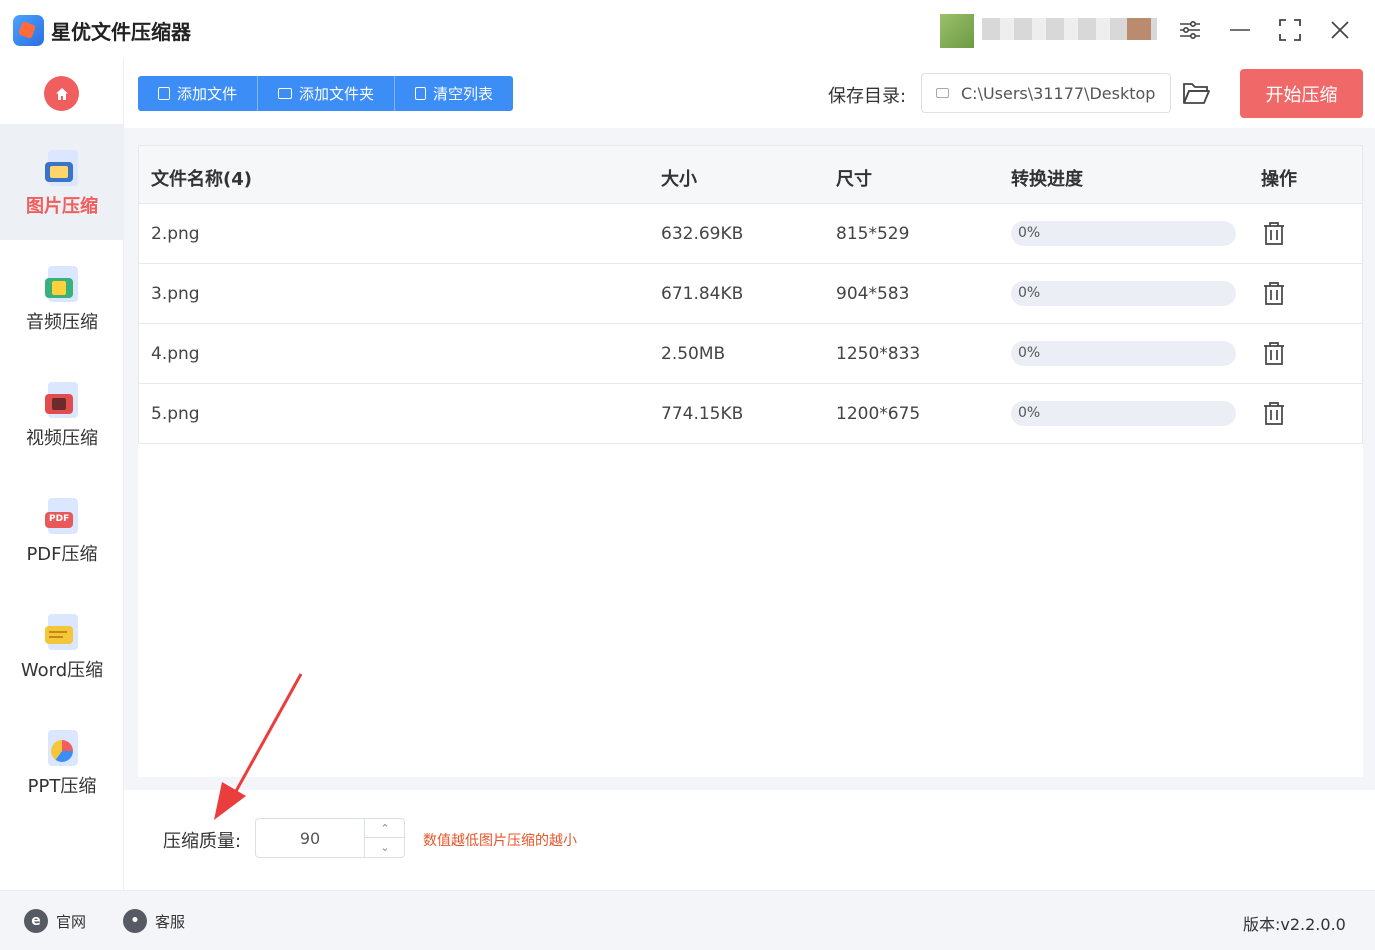 Image resolution: width=1375 pixels, height=950 pixels. I want to click on file-size: 2.50MB, so click(693, 354).